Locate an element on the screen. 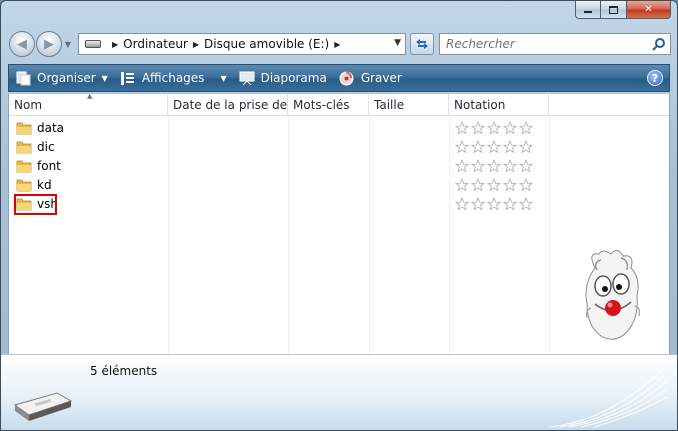 This screenshot has width=678, height=431. file-row: vsh is located at coordinates (339, 203).